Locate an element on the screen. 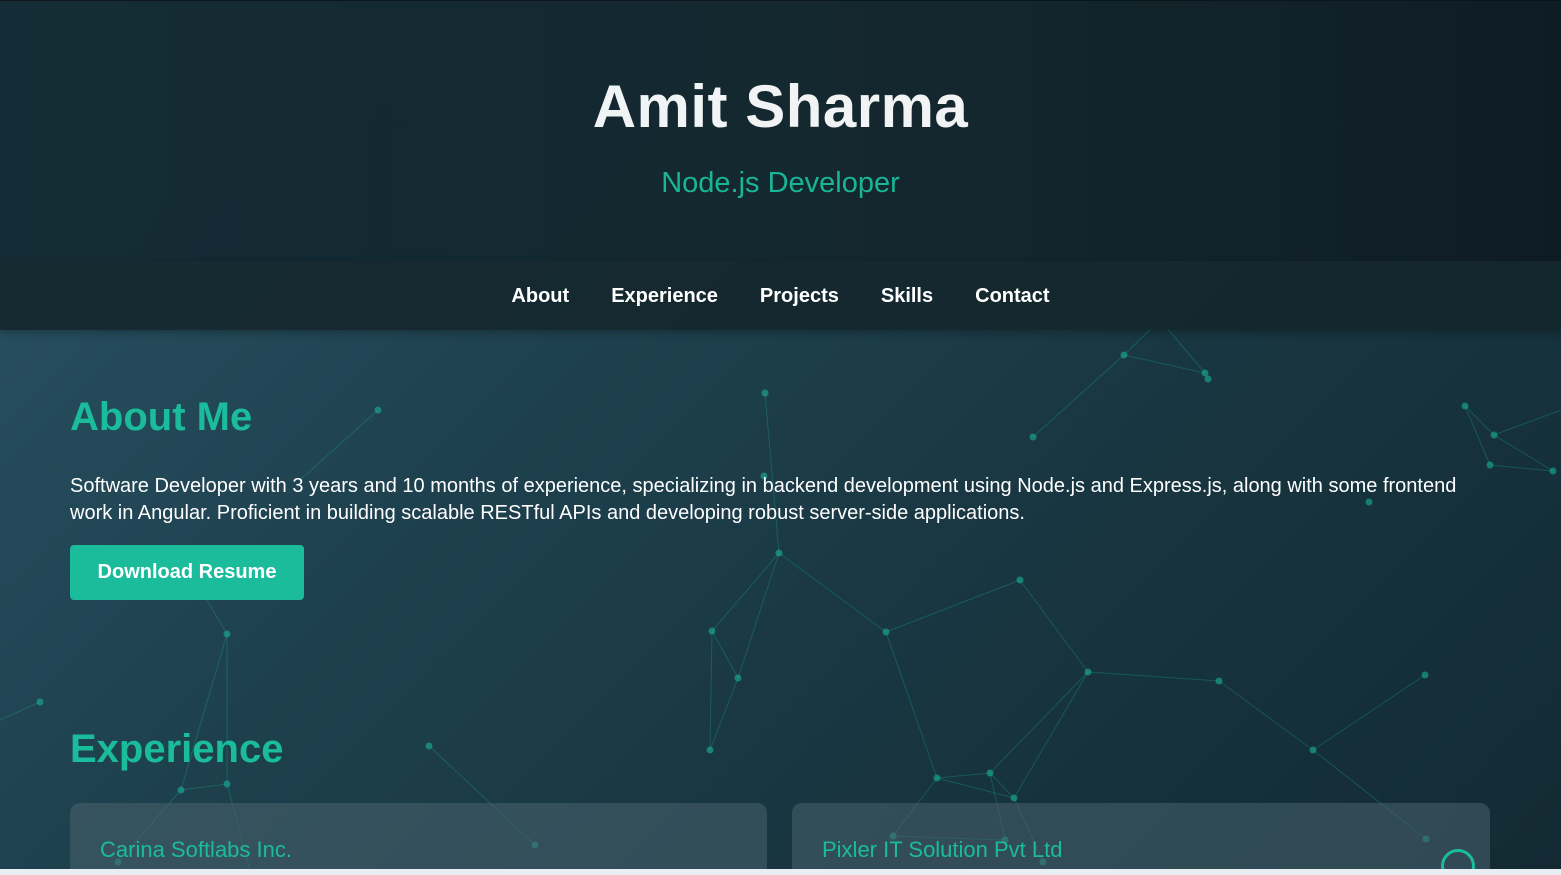  download-resume-button: Download Resume is located at coordinates (187, 572).